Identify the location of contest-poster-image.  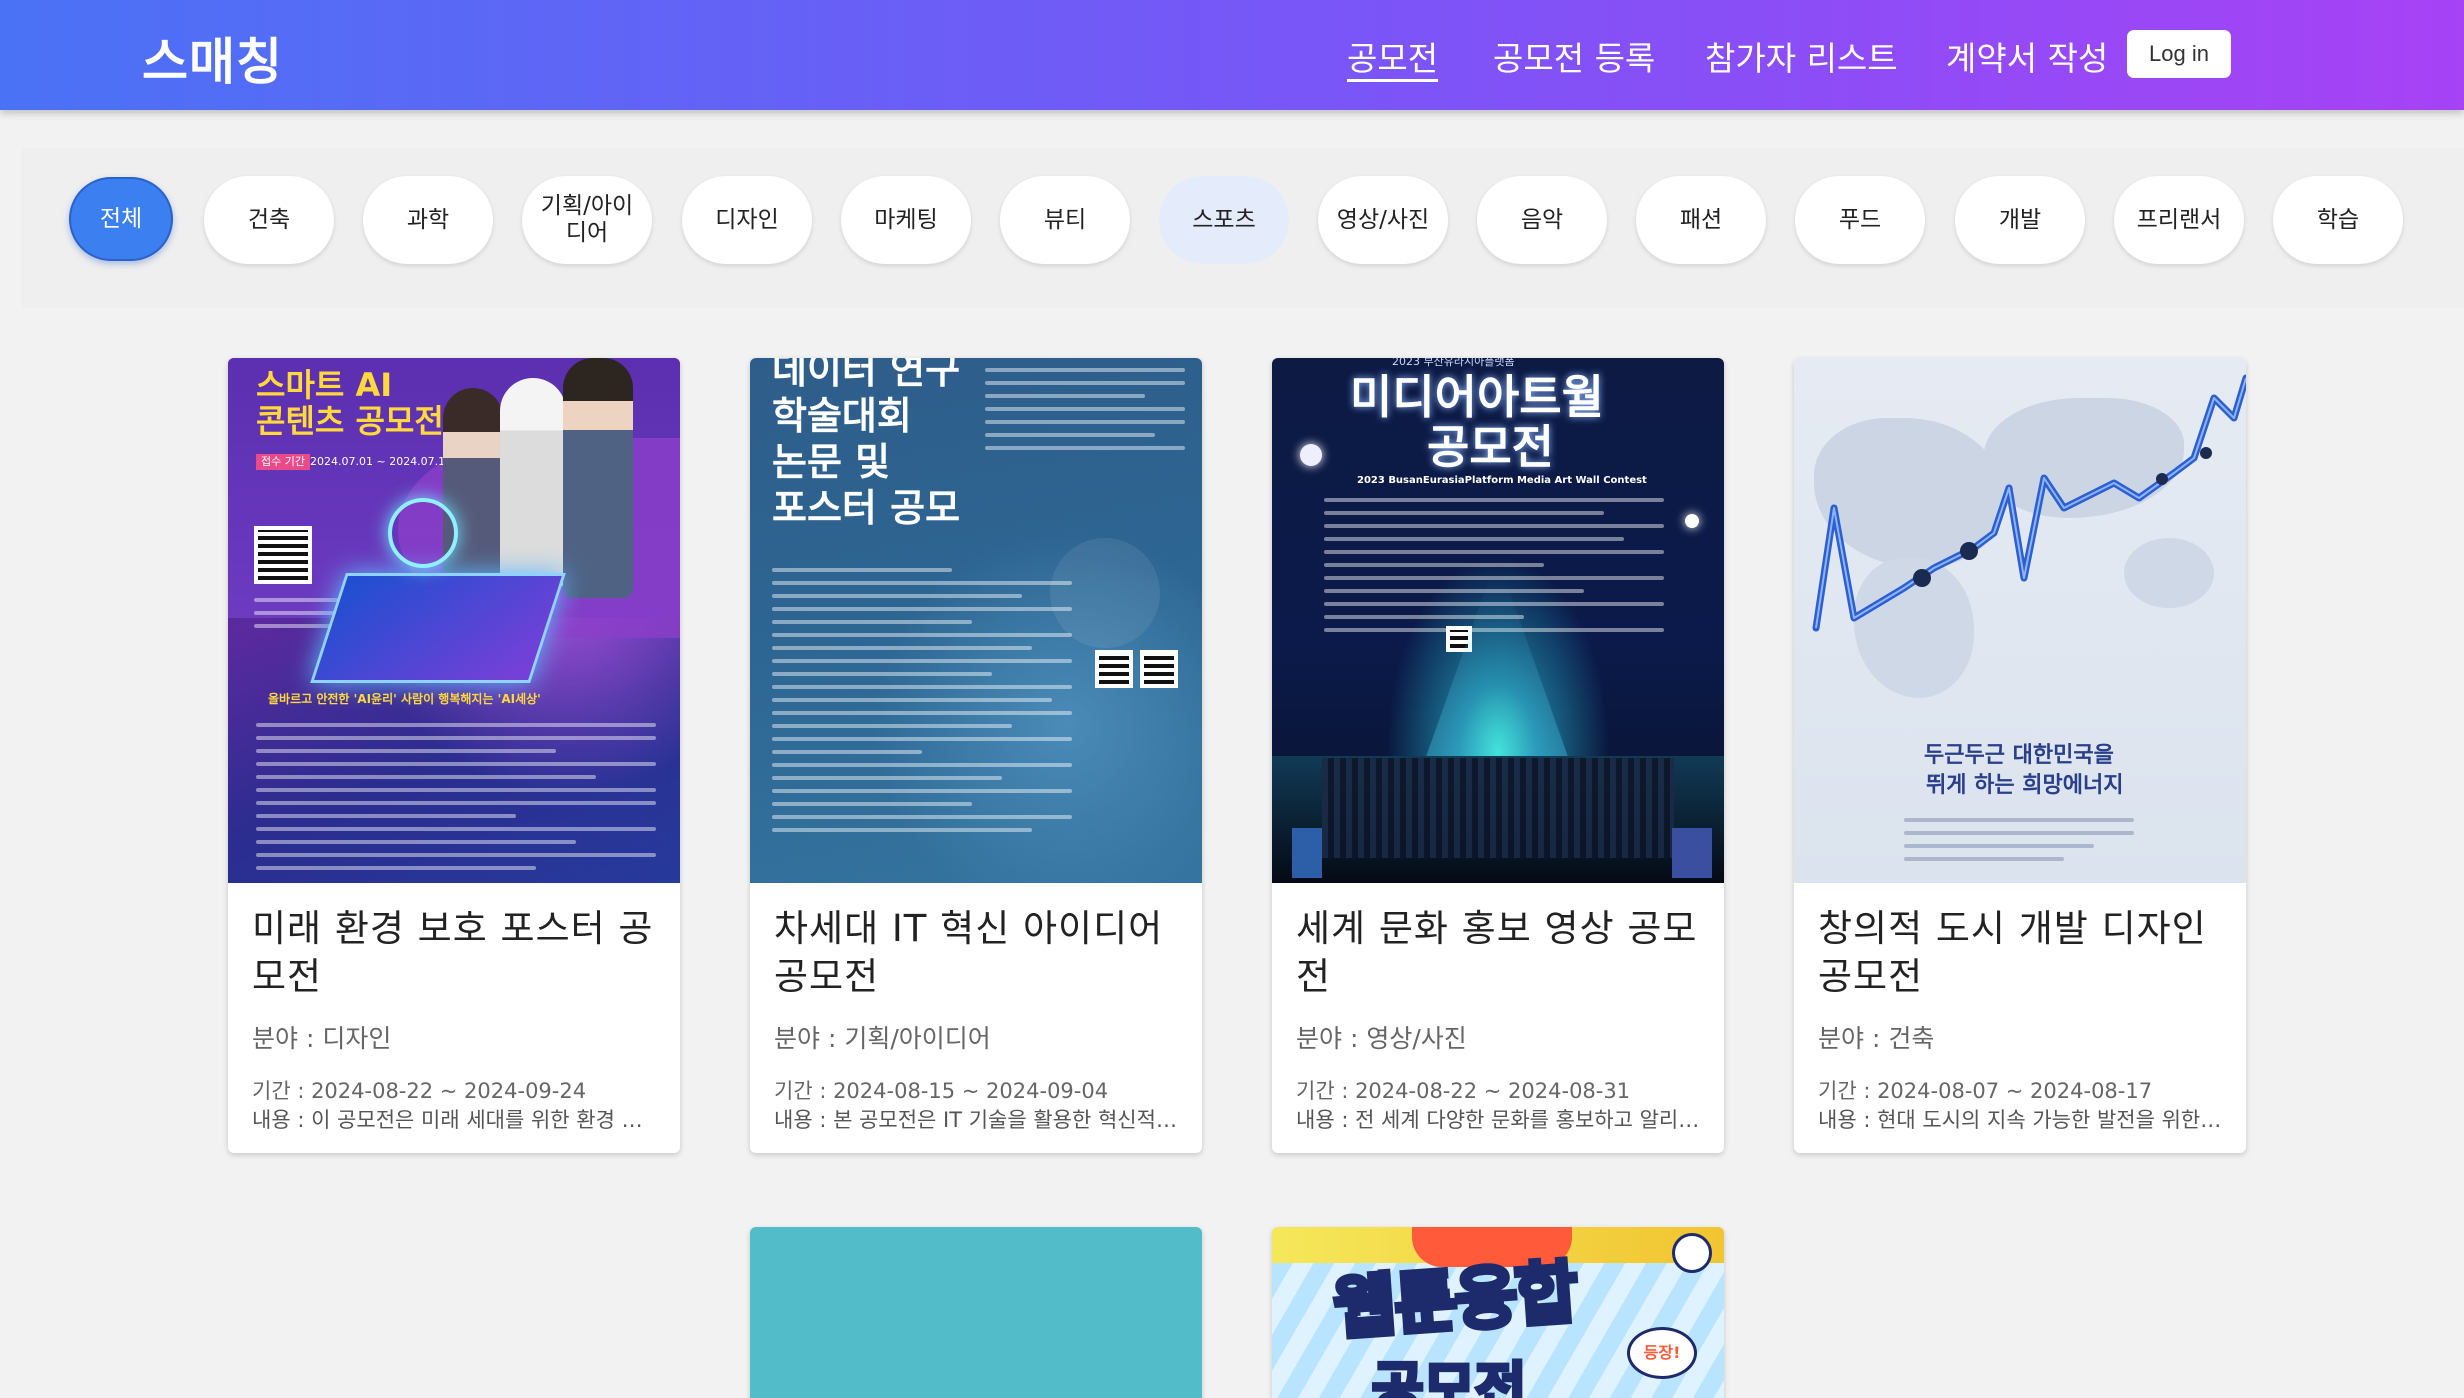
(976, 1312).